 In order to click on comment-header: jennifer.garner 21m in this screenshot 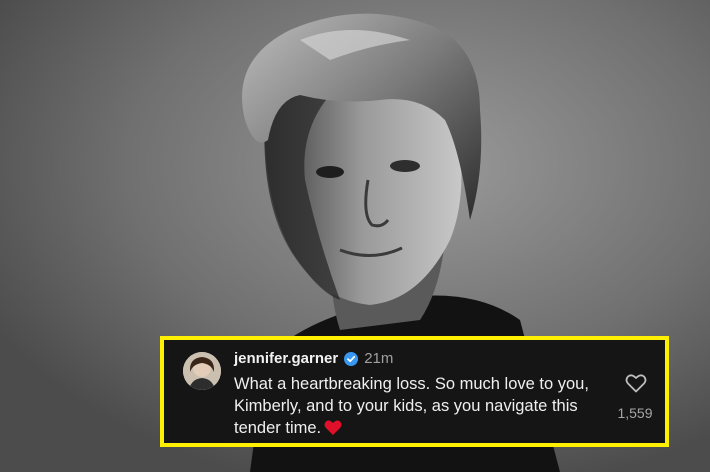, I will do `click(313, 359)`.